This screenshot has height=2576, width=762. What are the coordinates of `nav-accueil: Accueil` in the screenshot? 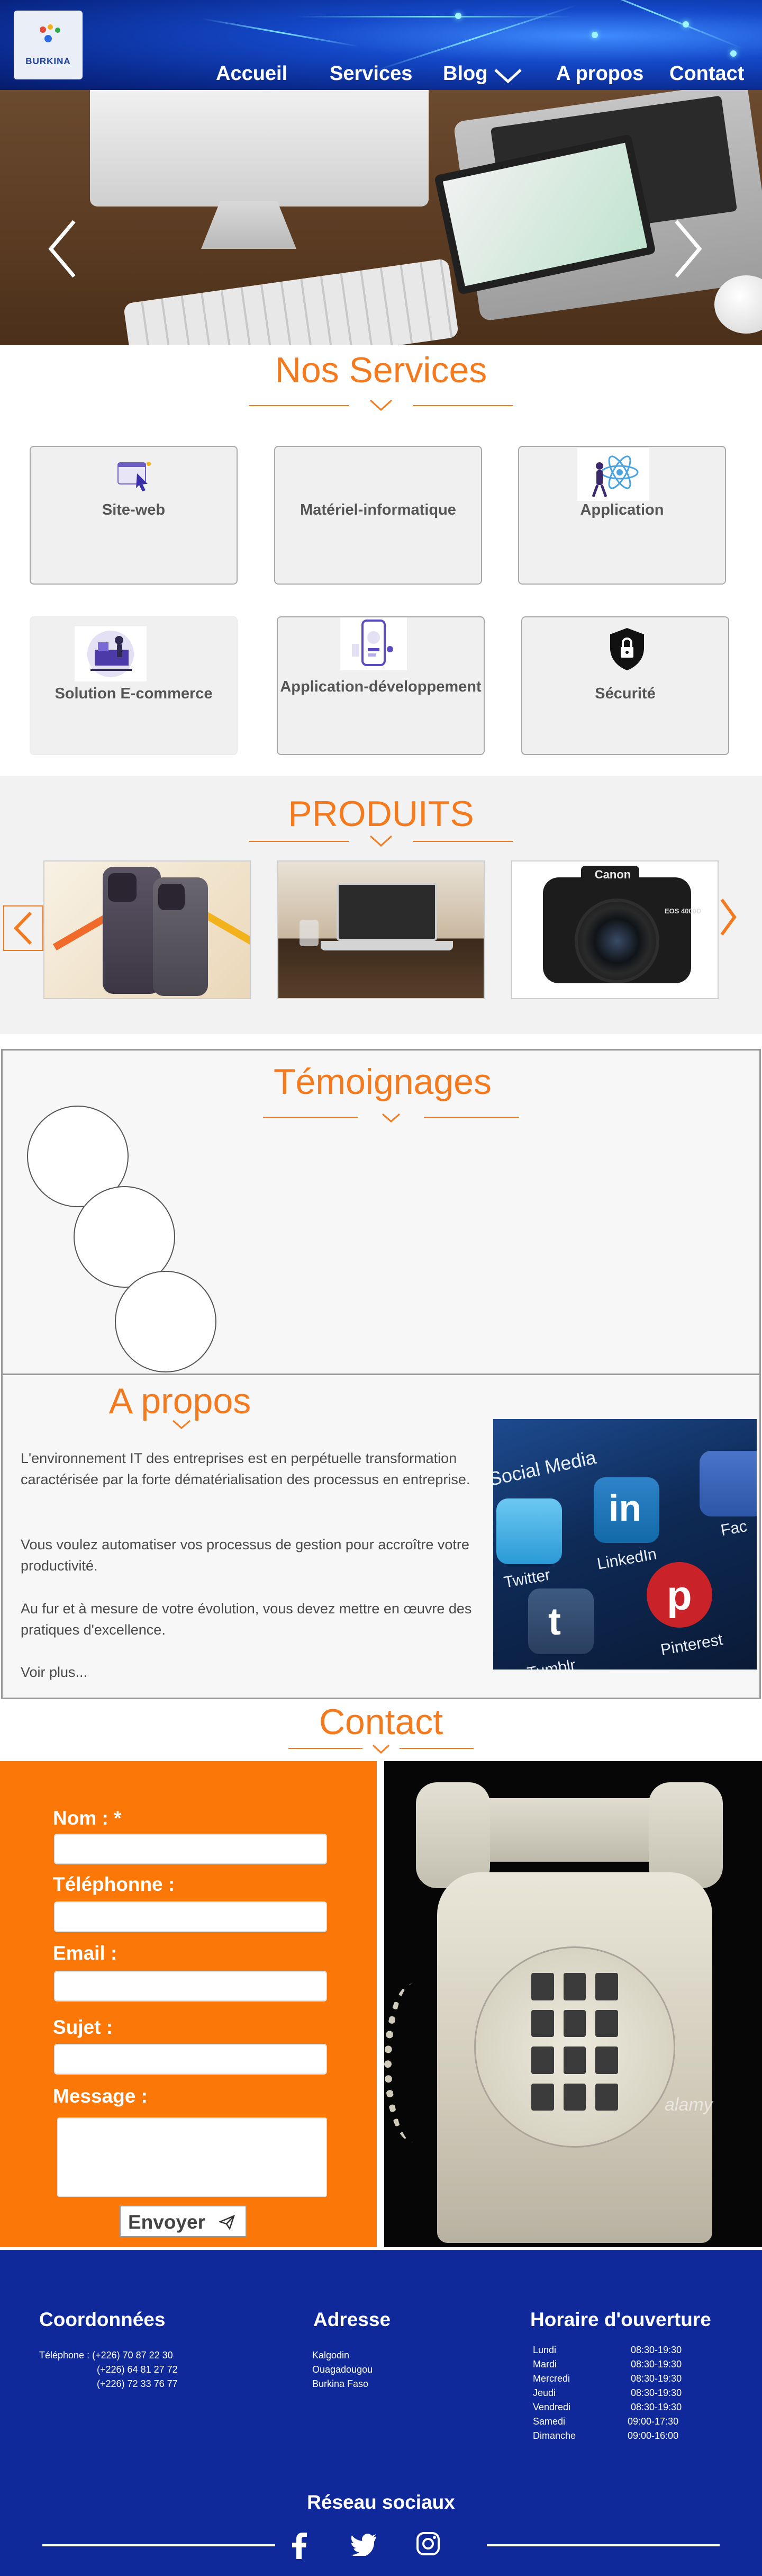 It's located at (251, 73).